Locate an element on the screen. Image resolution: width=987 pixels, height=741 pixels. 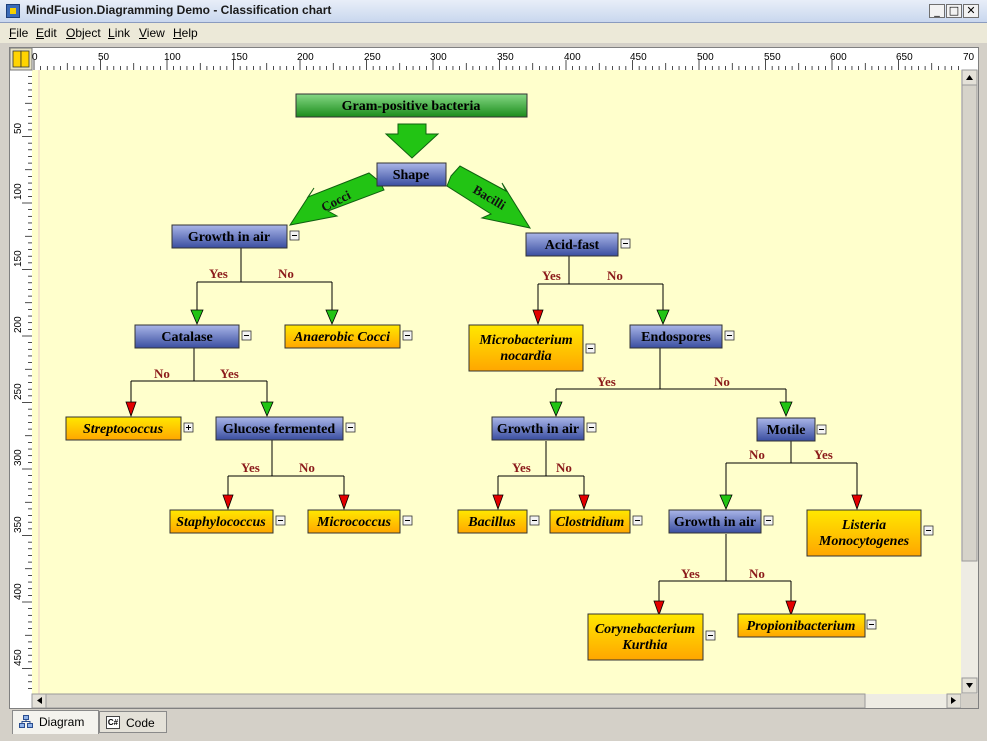
app-icon is located at coordinates (13, 11).